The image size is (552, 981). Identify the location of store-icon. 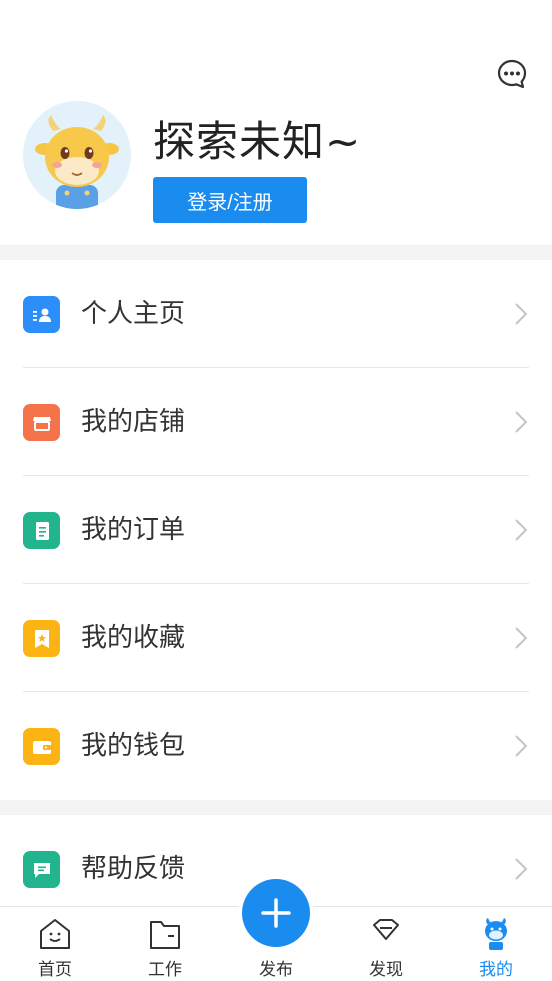
(41, 422).